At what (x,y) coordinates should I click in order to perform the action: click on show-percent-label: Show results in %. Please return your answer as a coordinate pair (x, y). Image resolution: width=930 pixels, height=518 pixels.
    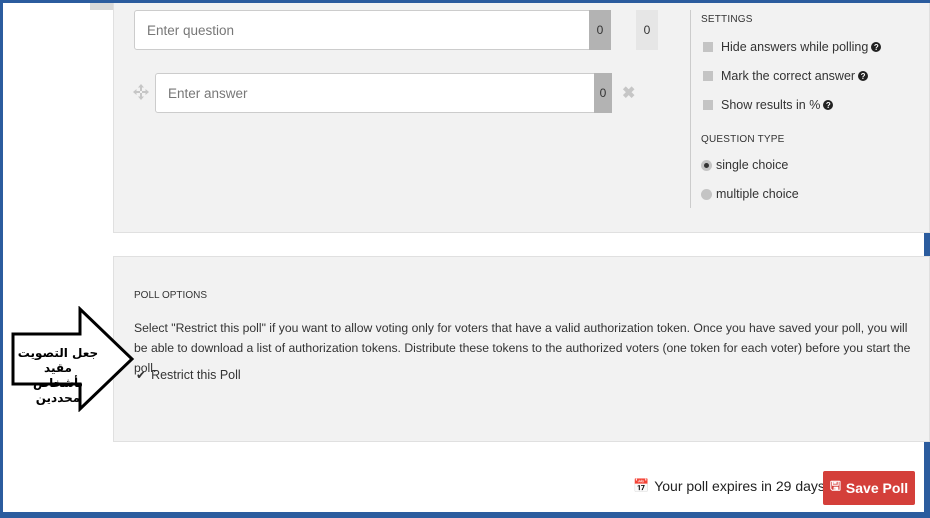
    Looking at the image, I should click on (771, 105).